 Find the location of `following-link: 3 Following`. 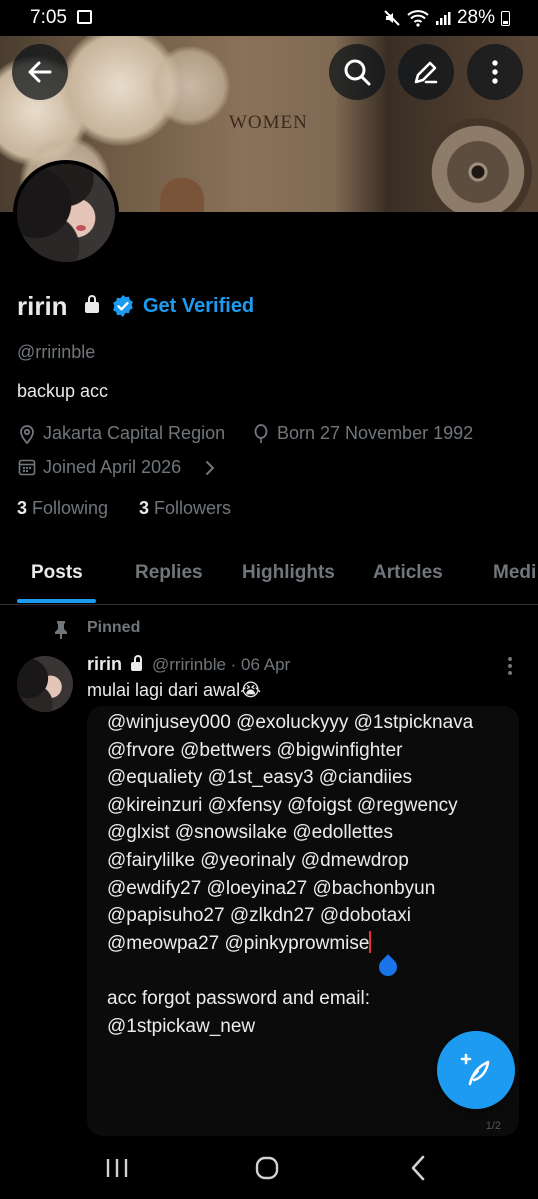

following-link: 3 Following is located at coordinates (62, 508).